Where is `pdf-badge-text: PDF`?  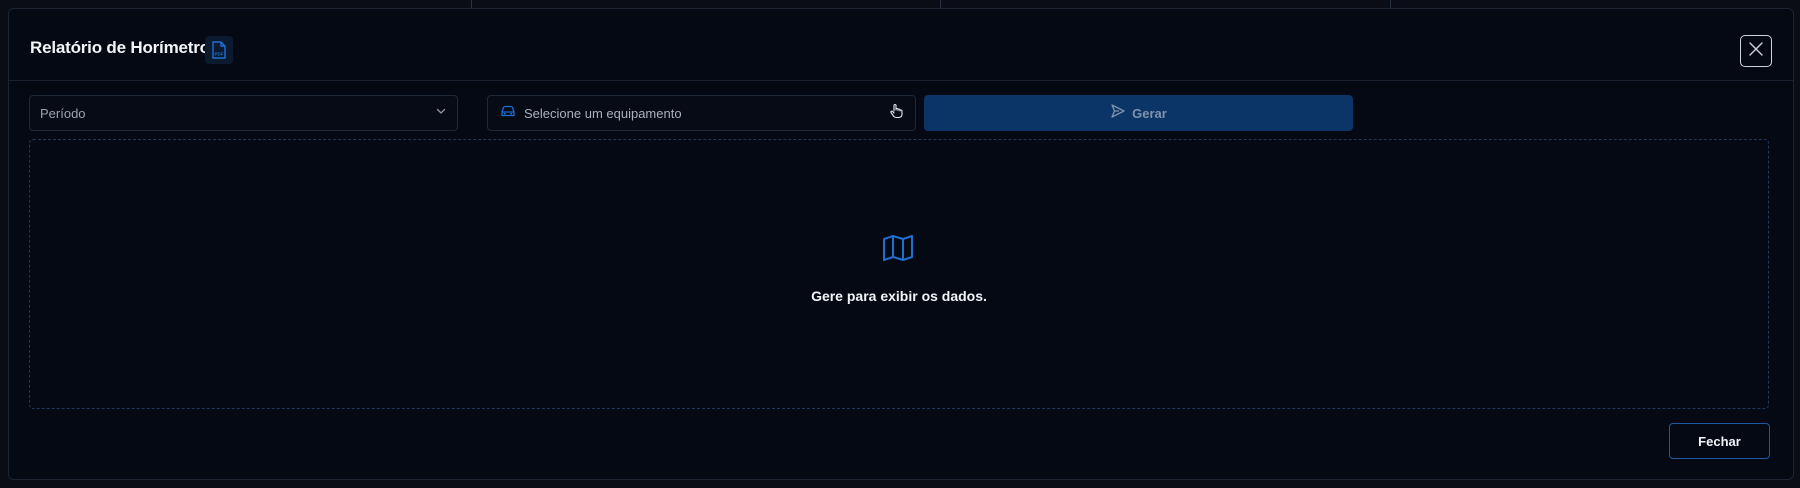
pdf-badge-text: PDF is located at coordinates (219, 54).